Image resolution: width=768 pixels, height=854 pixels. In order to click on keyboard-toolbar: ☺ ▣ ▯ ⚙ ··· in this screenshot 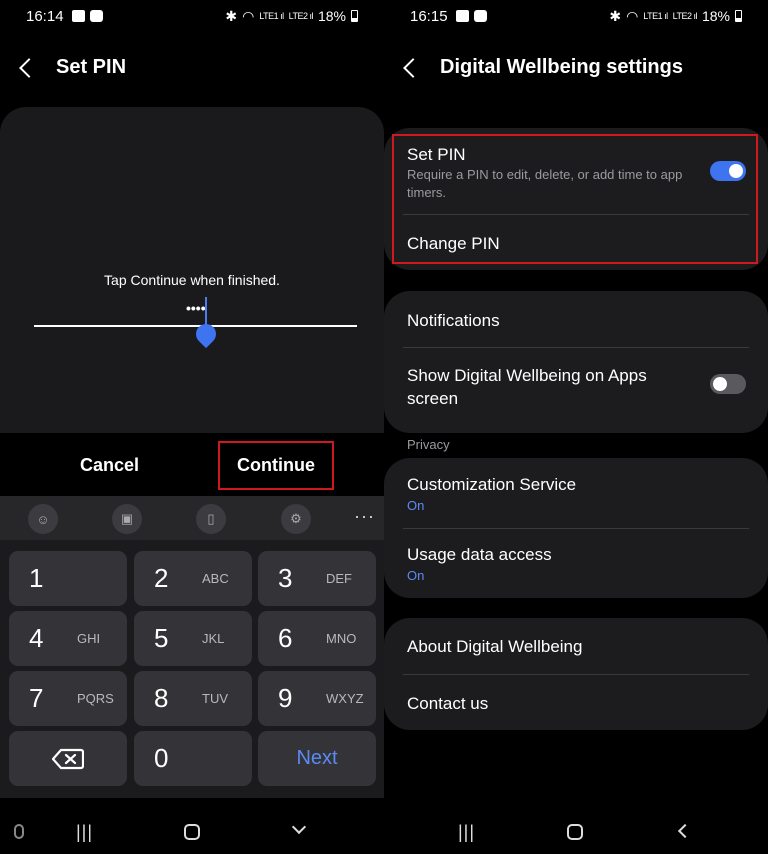, I will do `click(192, 518)`.